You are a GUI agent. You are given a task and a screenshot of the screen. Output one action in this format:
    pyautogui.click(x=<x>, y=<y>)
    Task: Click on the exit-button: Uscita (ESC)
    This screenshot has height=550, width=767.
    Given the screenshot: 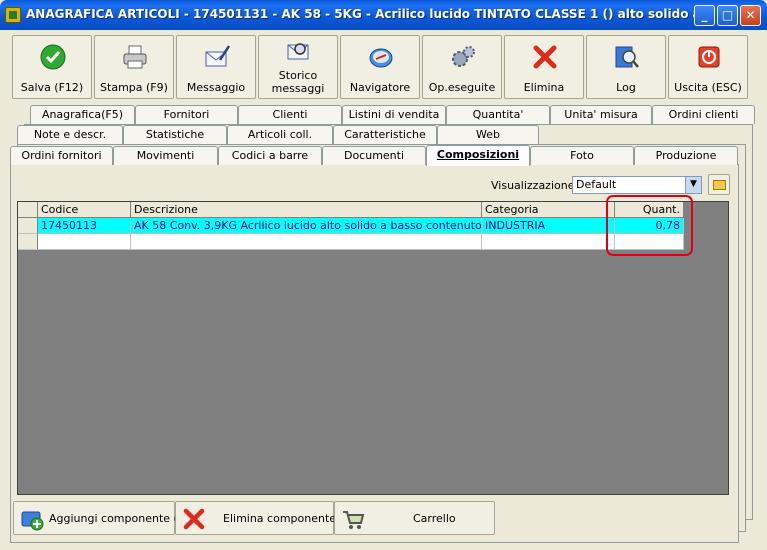 What is the action you would take?
    pyautogui.click(x=708, y=67)
    